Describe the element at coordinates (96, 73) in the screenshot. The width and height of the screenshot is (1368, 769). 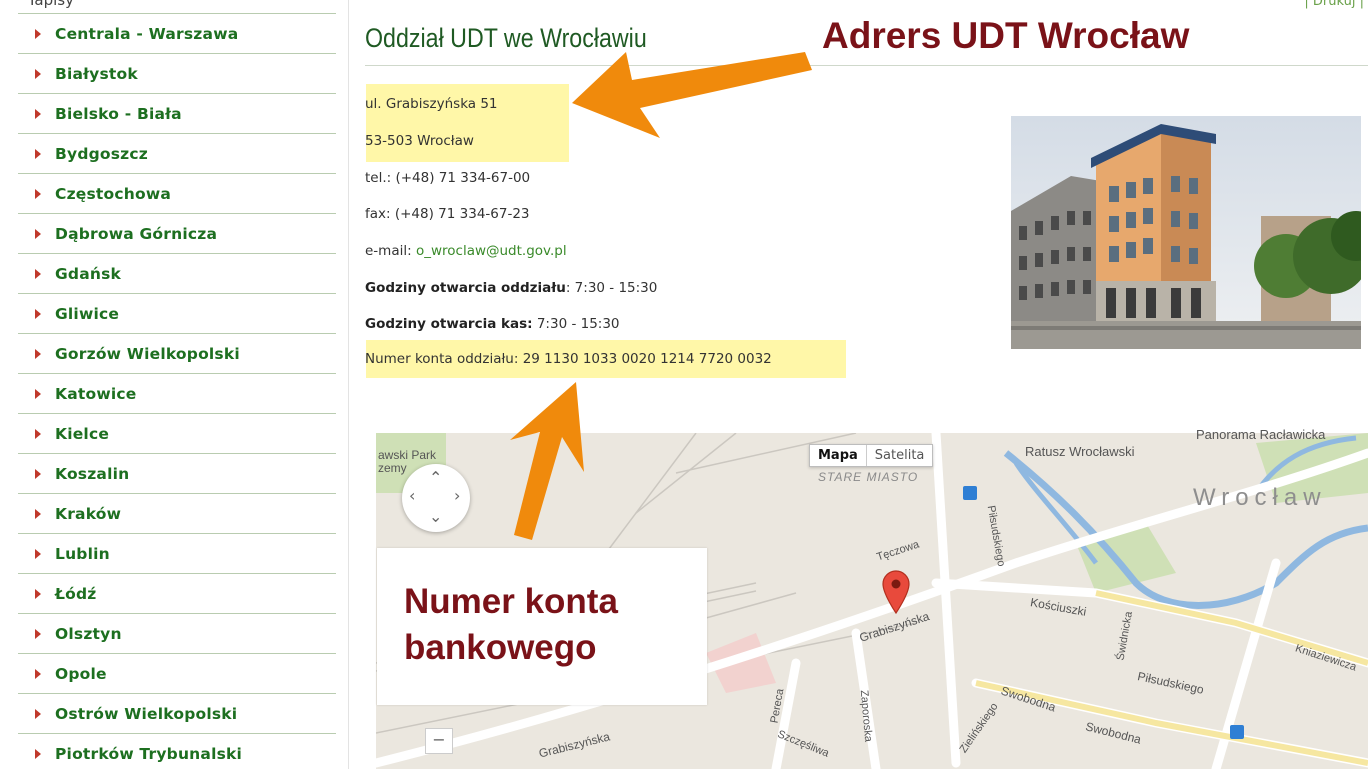
I see `sidebar-item-label: Białystok` at that location.